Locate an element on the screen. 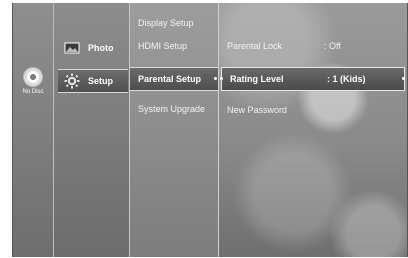 This screenshot has width=408, height=258. submenu-parental-setup-label: Parental Setup is located at coordinates (170, 79).